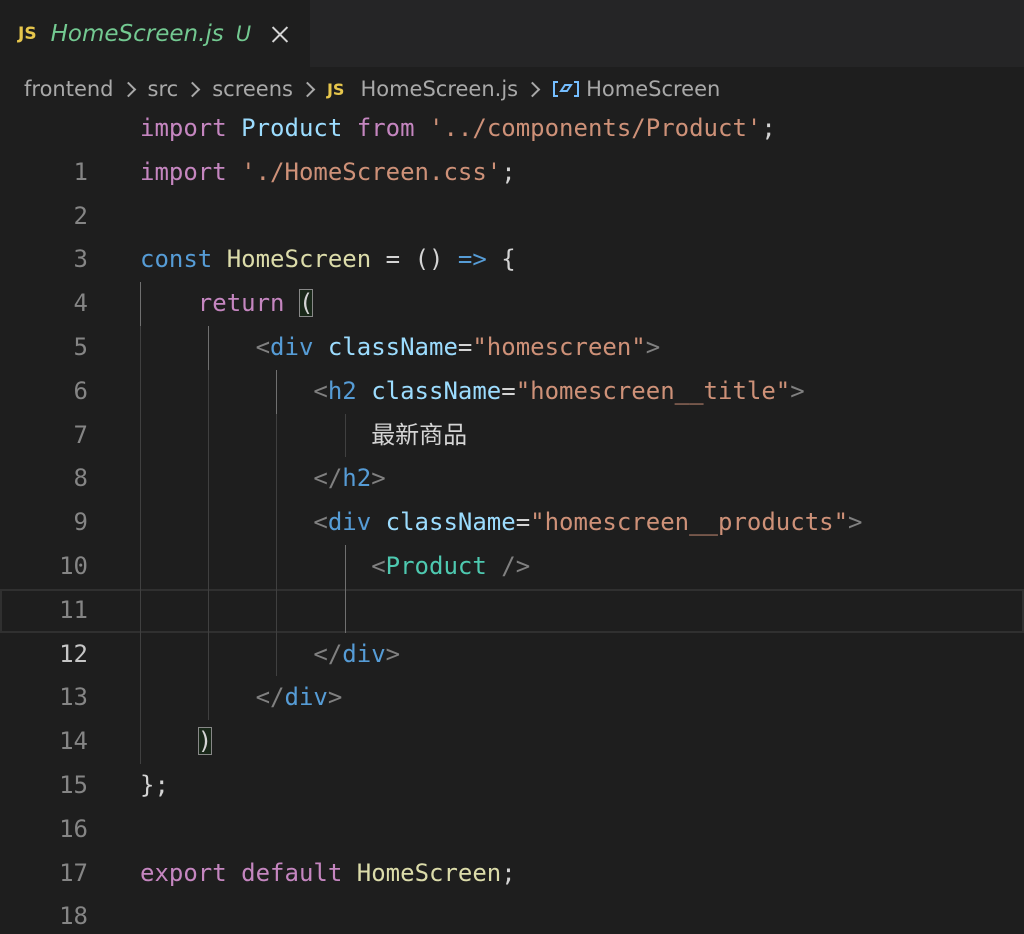 The height and width of the screenshot is (934, 1024). Describe the element at coordinates (512, 671) in the screenshot. I see `code-line: 13 </div>` at that location.